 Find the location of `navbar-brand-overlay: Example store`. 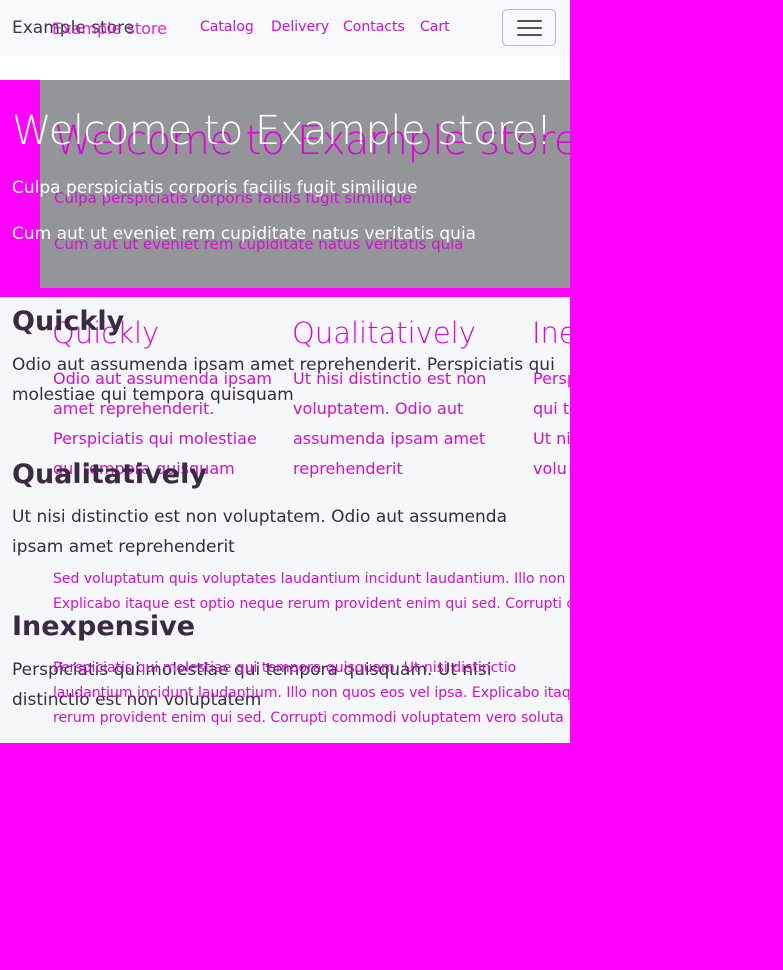

navbar-brand-overlay: Example store is located at coordinates (109, 28).